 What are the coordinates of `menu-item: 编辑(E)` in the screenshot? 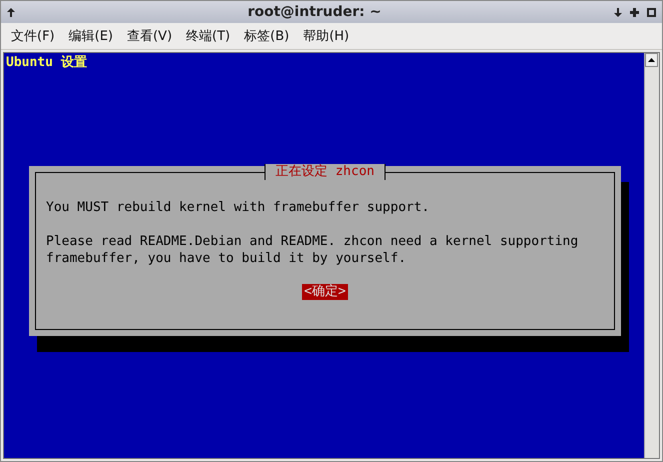 It's located at (90, 36).